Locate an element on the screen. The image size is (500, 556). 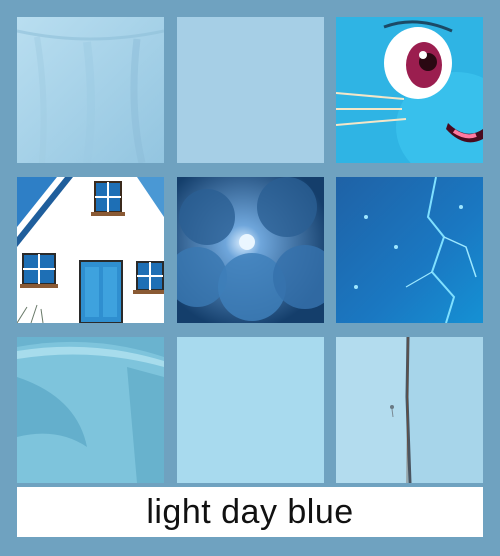
tile-painted-wall is located at coordinates (409, 410).